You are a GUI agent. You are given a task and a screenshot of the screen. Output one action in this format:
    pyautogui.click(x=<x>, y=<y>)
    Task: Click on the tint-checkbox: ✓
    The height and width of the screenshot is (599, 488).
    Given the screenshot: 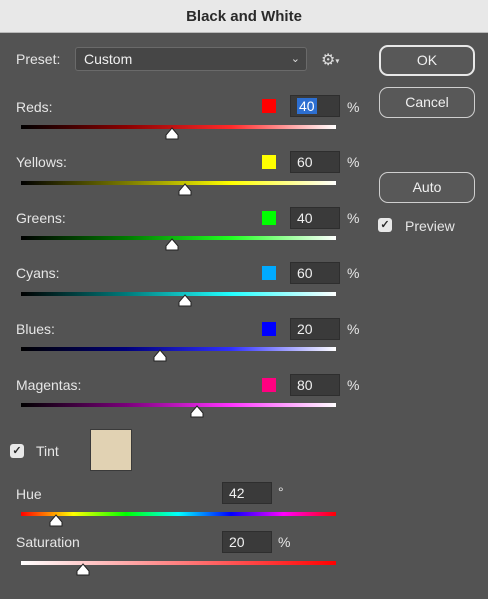 What is the action you would take?
    pyautogui.click(x=17, y=451)
    